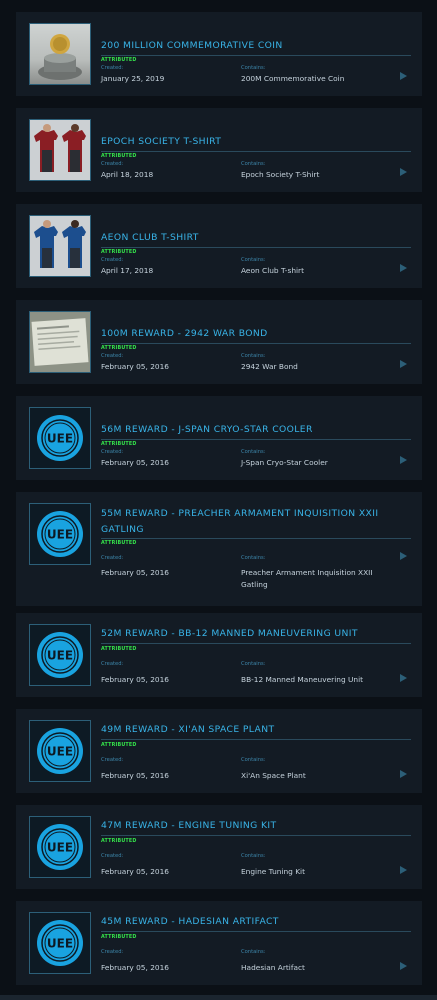 This screenshot has height=1000, width=437. What do you see at coordinates (251, 922) in the screenshot?
I see `item-title: 45M REWARD - HADESIAN ARTIFACT` at bounding box center [251, 922].